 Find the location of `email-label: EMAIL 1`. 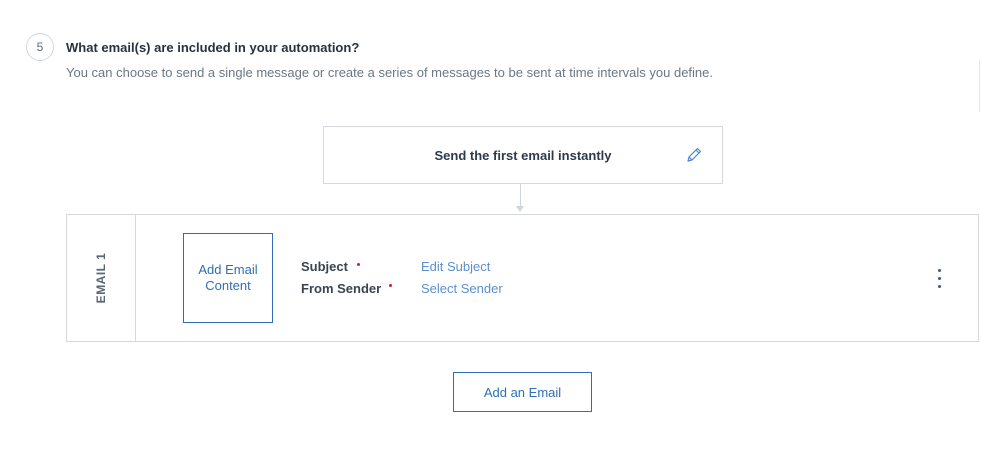

email-label: EMAIL 1 is located at coordinates (101, 278).